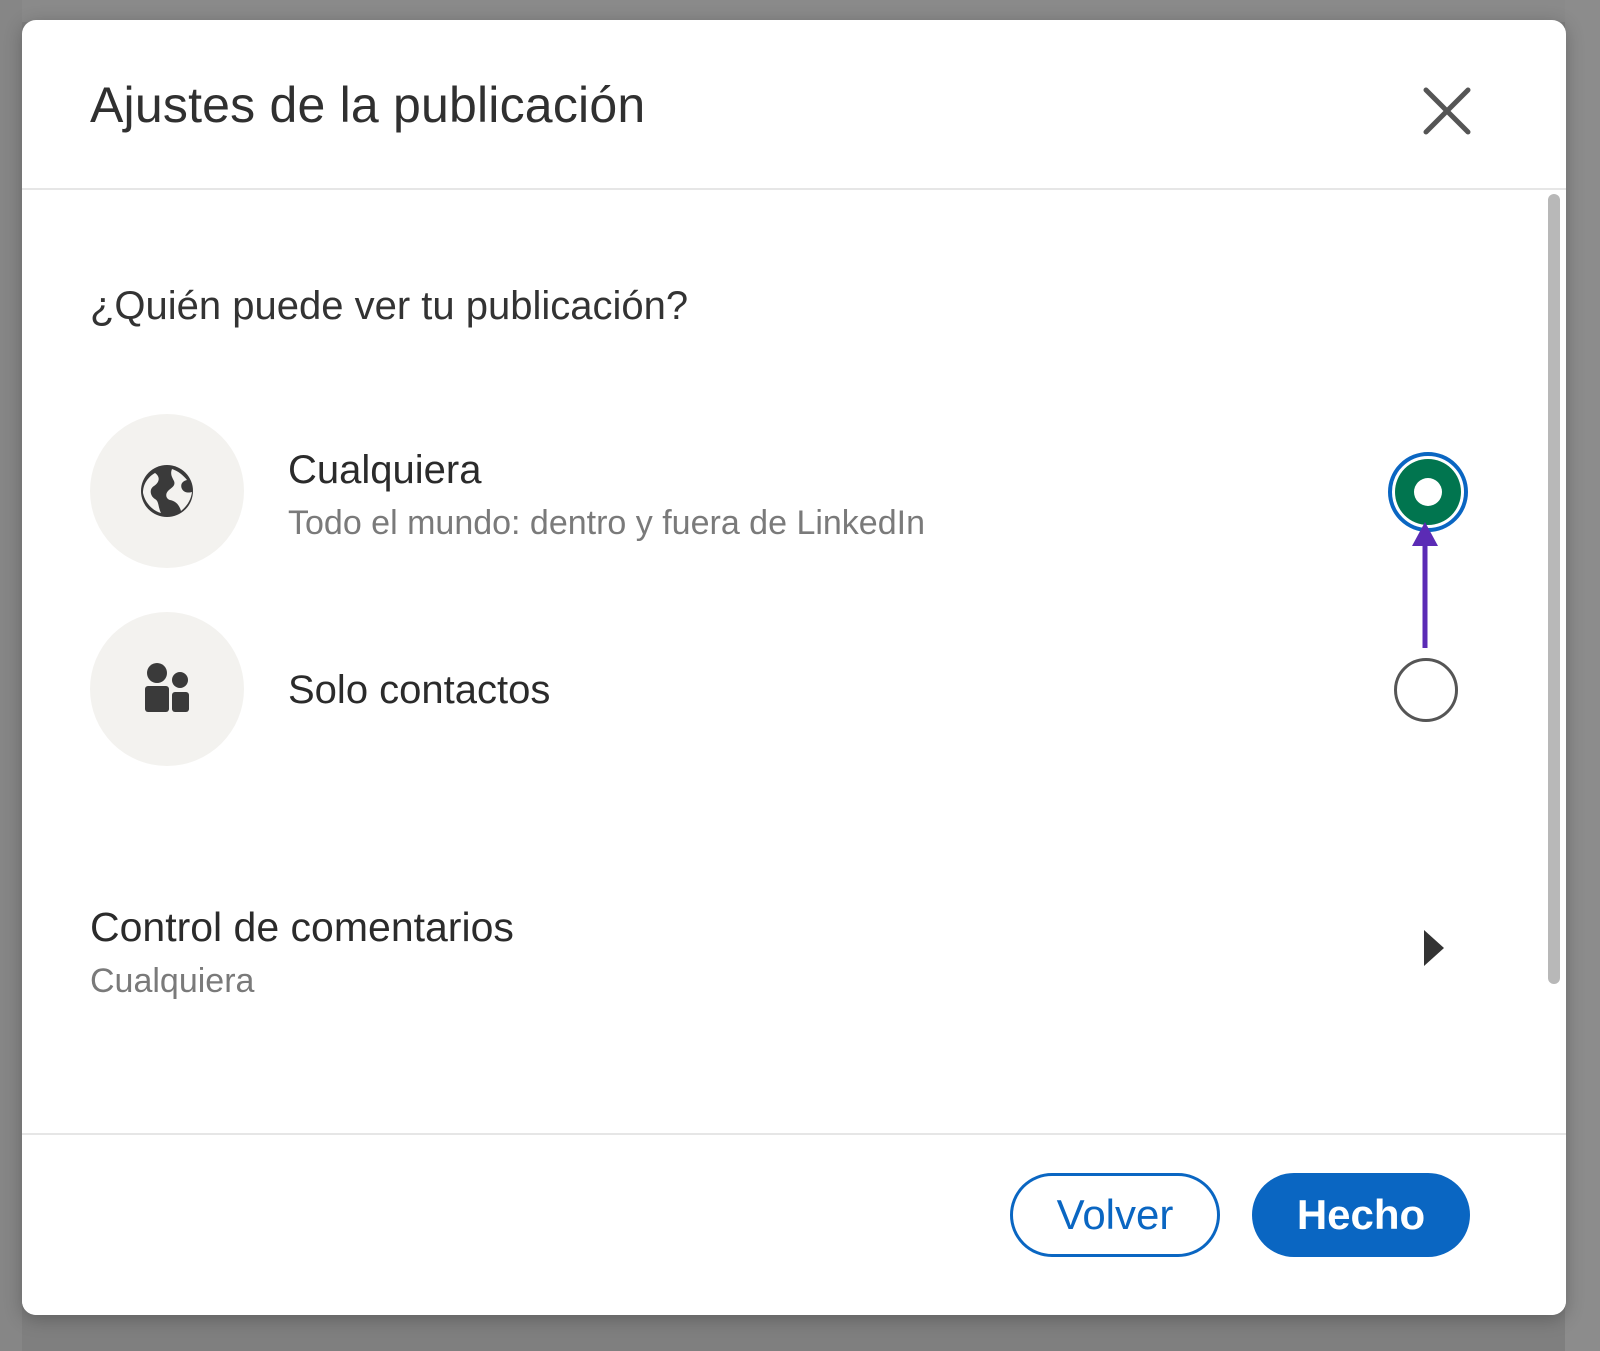  What do you see at coordinates (1554, 589) in the screenshot?
I see `scrollbar-thumb` at bounding box center [1554, 589].